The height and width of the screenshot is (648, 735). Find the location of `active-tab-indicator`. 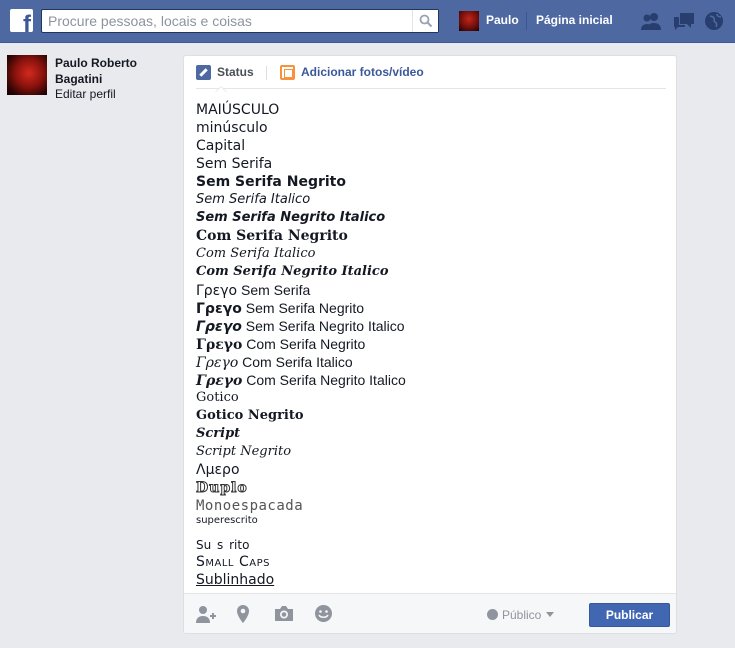

active-tab-indicator is located at coordinates (221, 89).